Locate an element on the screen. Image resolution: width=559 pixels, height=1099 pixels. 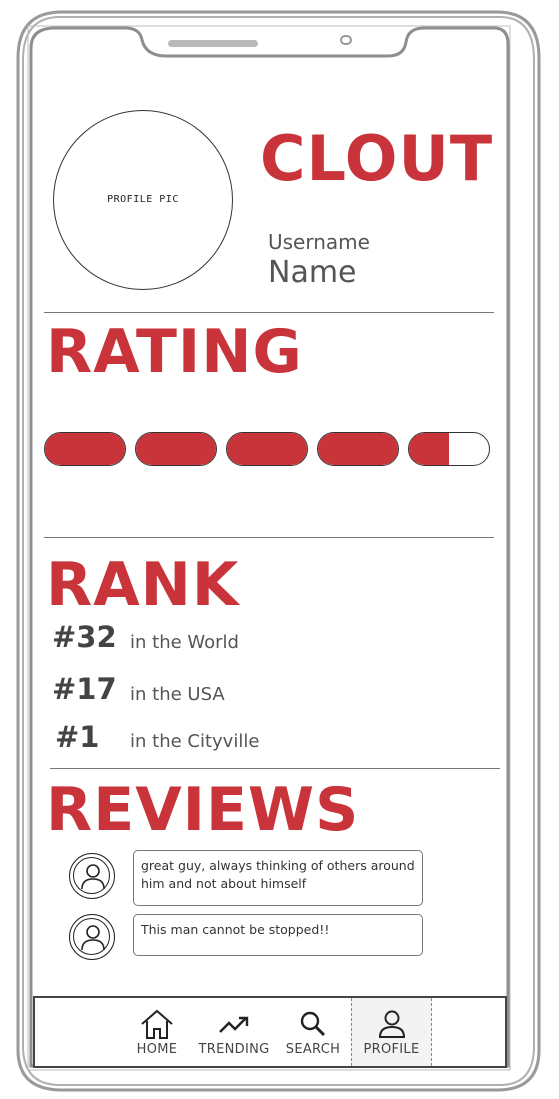
rank-city-number: #1 is located at coordinates (77, 737).